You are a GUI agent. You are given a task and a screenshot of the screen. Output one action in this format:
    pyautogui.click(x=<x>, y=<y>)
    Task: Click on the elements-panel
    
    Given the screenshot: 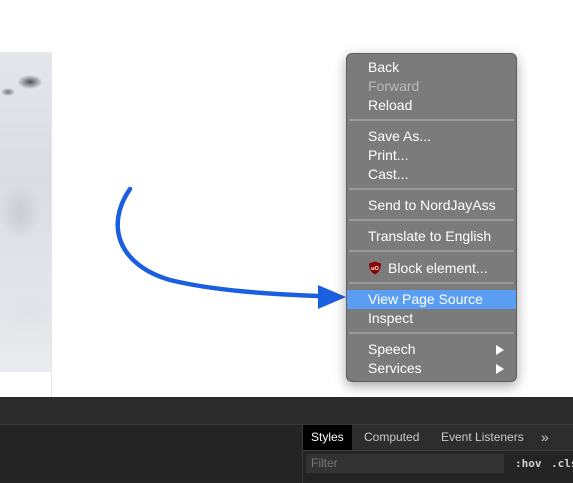 What is the action you would take?
    pyautogui.click(x=151, y=454)
    